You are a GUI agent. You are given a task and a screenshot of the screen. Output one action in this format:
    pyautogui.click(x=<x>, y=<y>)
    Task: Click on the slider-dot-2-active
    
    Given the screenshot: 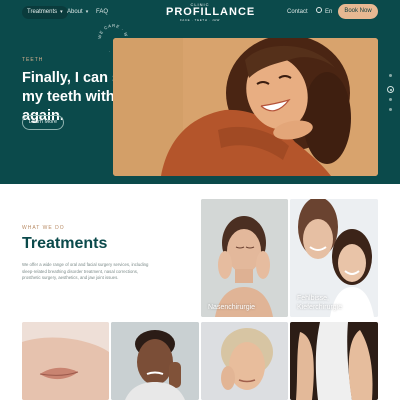 What is the action you would take?
    pyautogui.click(x=390, y=89)
    